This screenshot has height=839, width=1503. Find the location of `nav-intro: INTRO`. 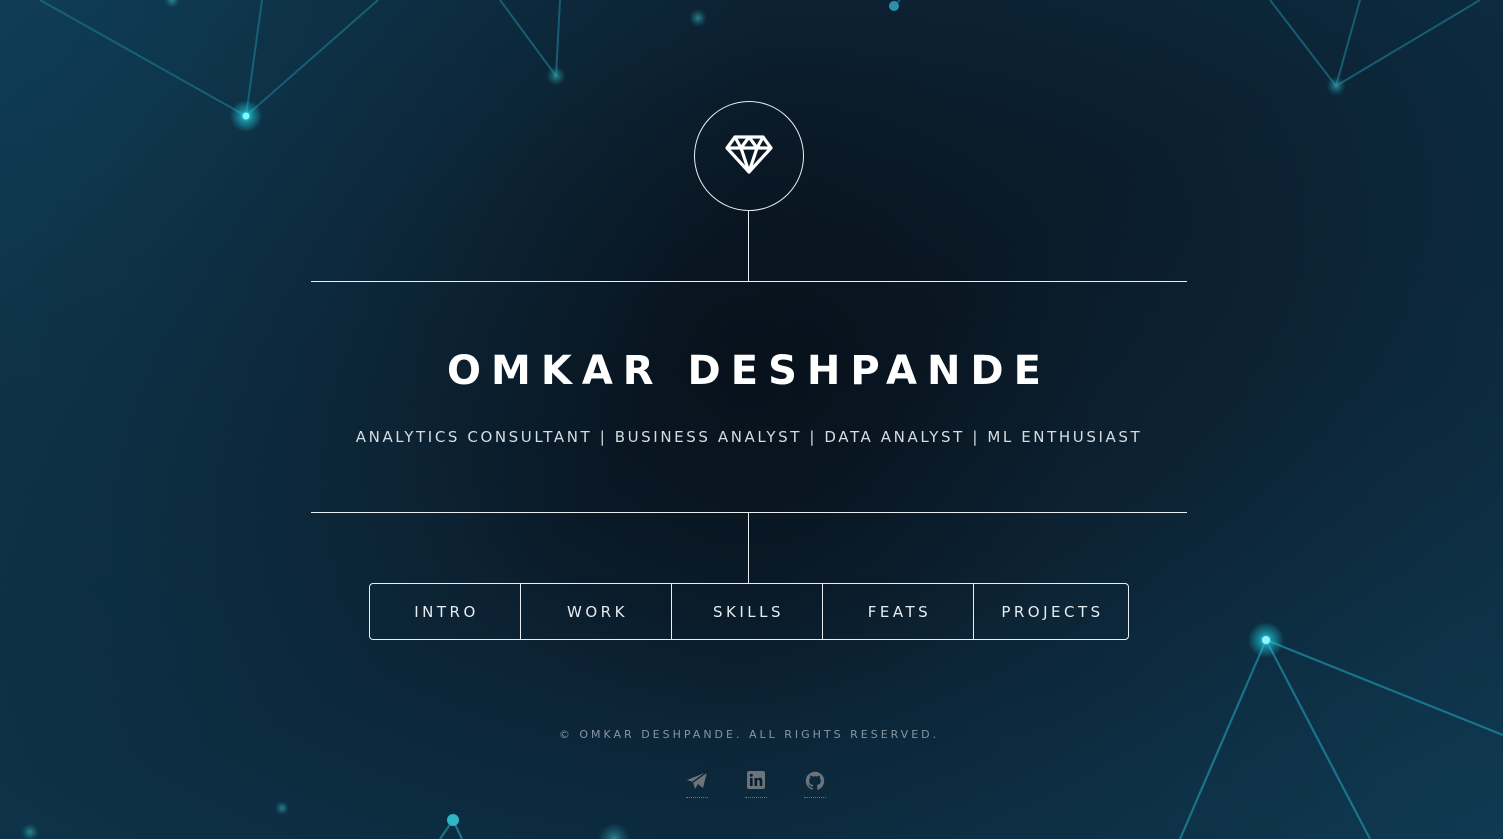

nav-intro: INTRO is located at coordinates (445, 611).